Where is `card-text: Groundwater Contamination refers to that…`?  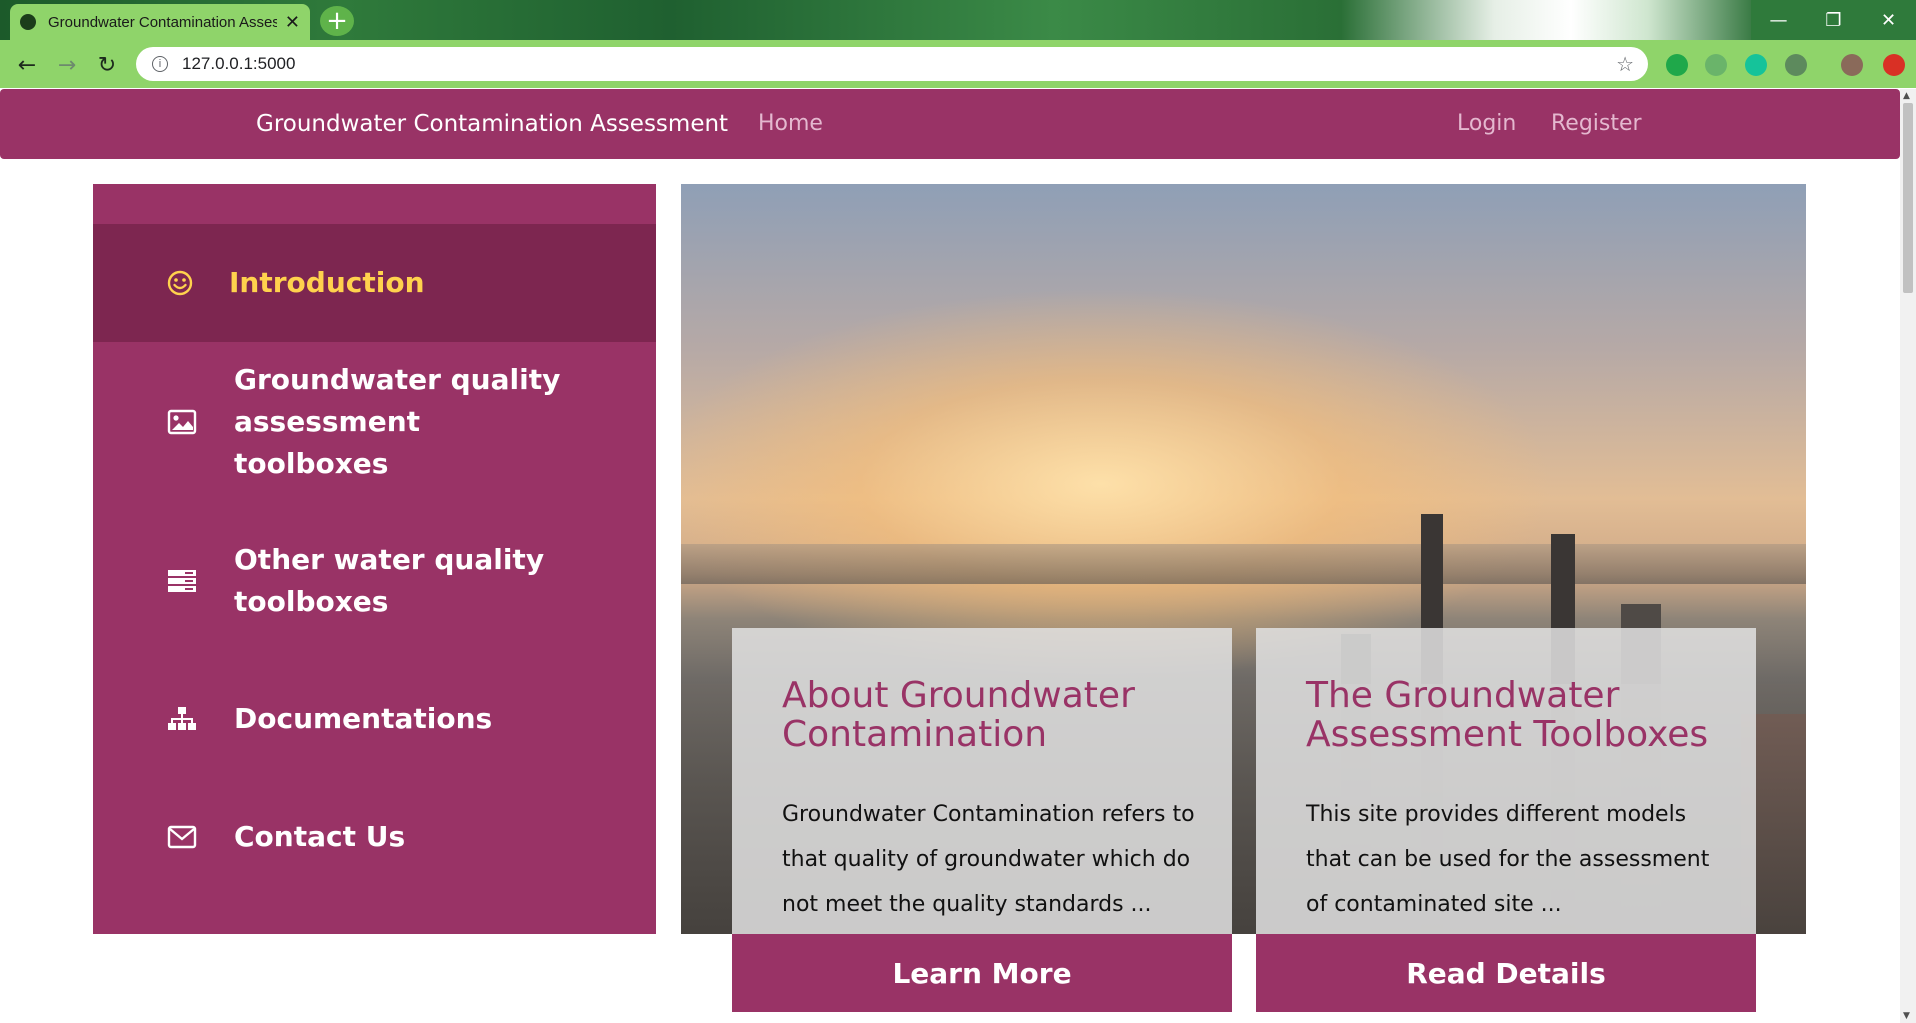
card-text: Groundwater Contamination refers to that… is located at coordinates (988, 859).